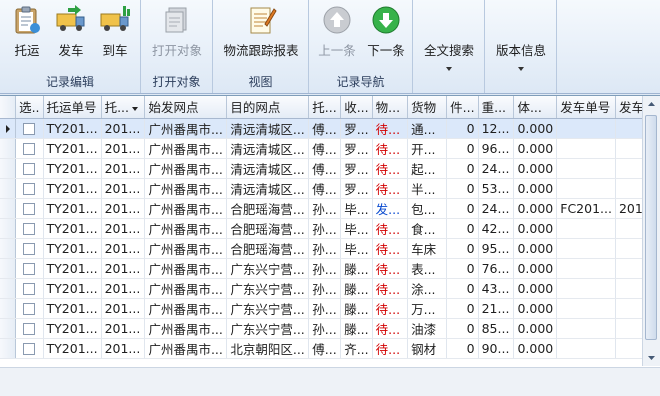 The image size is (660, 396). I want to click on scroll-down-arrow, so click(651, 357).